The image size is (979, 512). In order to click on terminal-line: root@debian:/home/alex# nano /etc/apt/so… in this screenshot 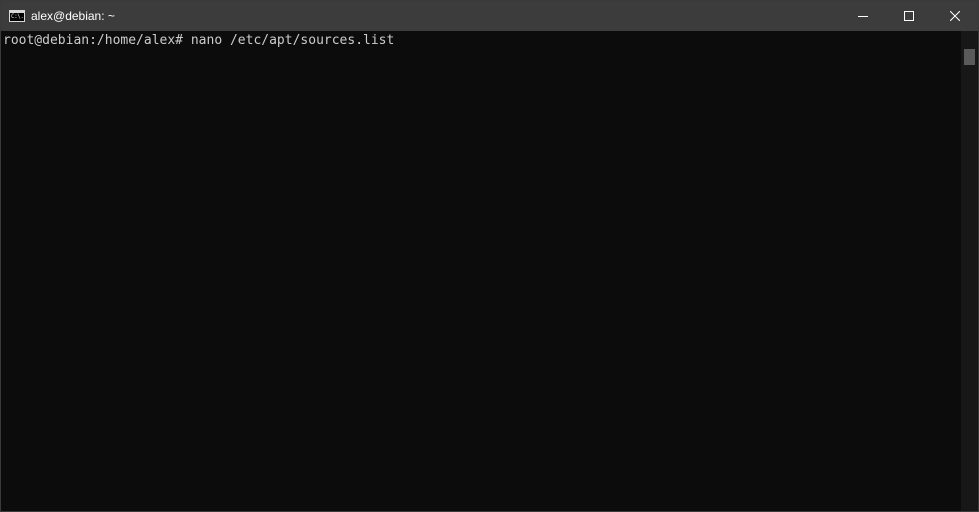, I will do `click(199, 40)`.